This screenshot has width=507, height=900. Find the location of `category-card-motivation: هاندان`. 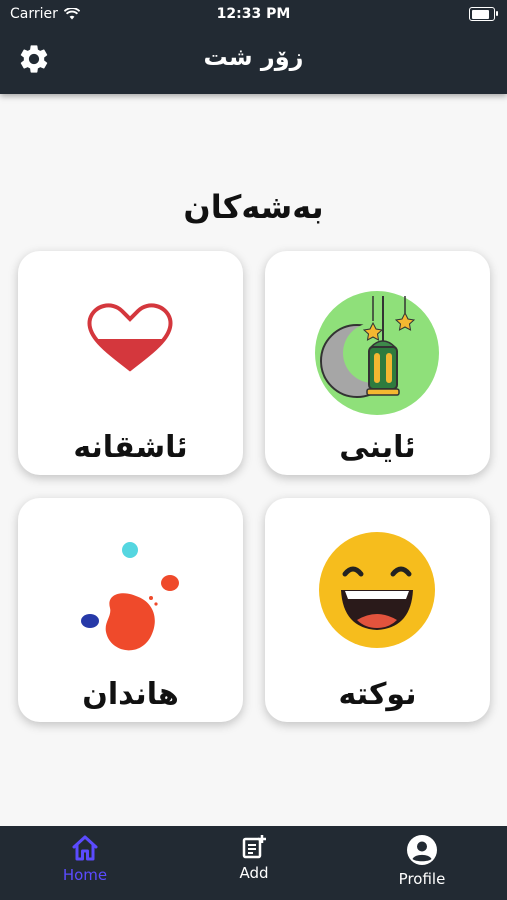

category-card-motivation: هاندان is located at coordinates (130, 610).